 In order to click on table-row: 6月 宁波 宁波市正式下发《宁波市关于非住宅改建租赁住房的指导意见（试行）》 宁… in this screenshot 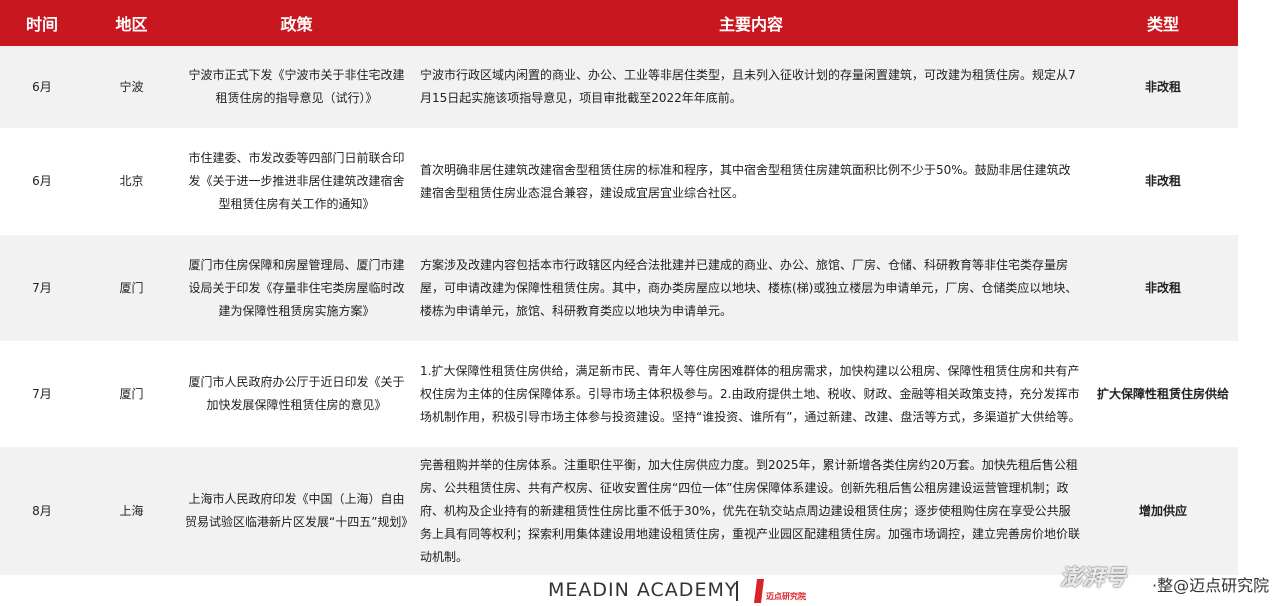, I will do `click(619, 87)`.